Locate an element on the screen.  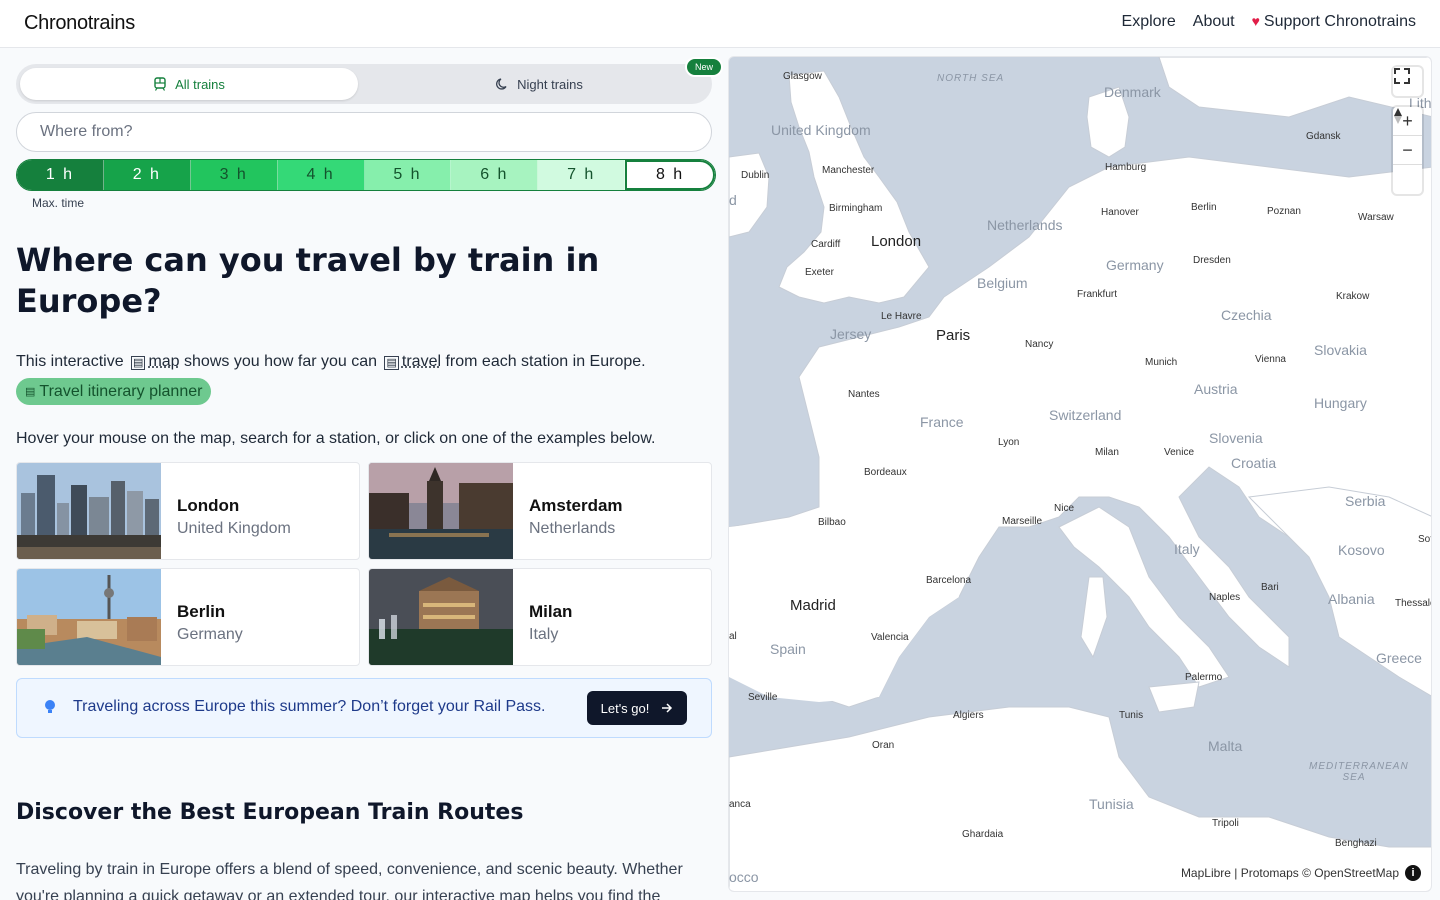
train-icon is located at coordinates (160, 84).